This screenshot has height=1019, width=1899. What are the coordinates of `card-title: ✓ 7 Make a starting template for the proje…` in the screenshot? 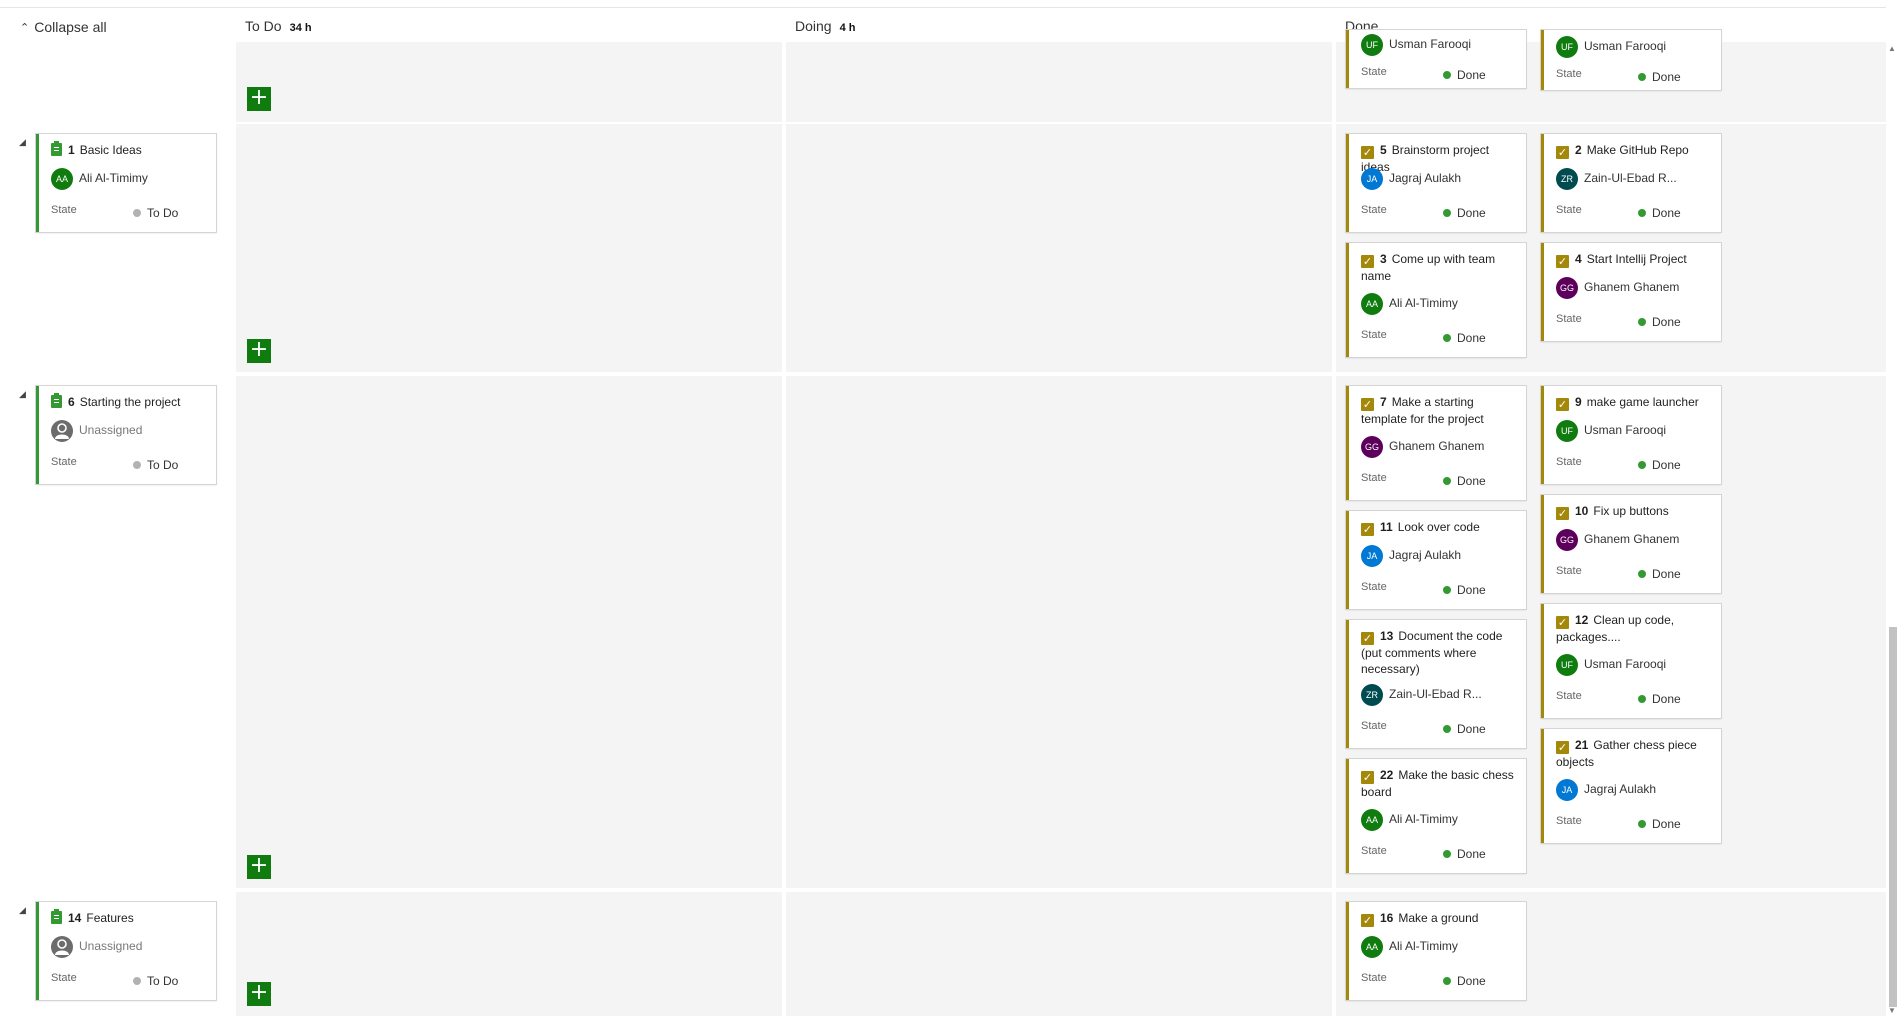 It's located at (1439, 410).